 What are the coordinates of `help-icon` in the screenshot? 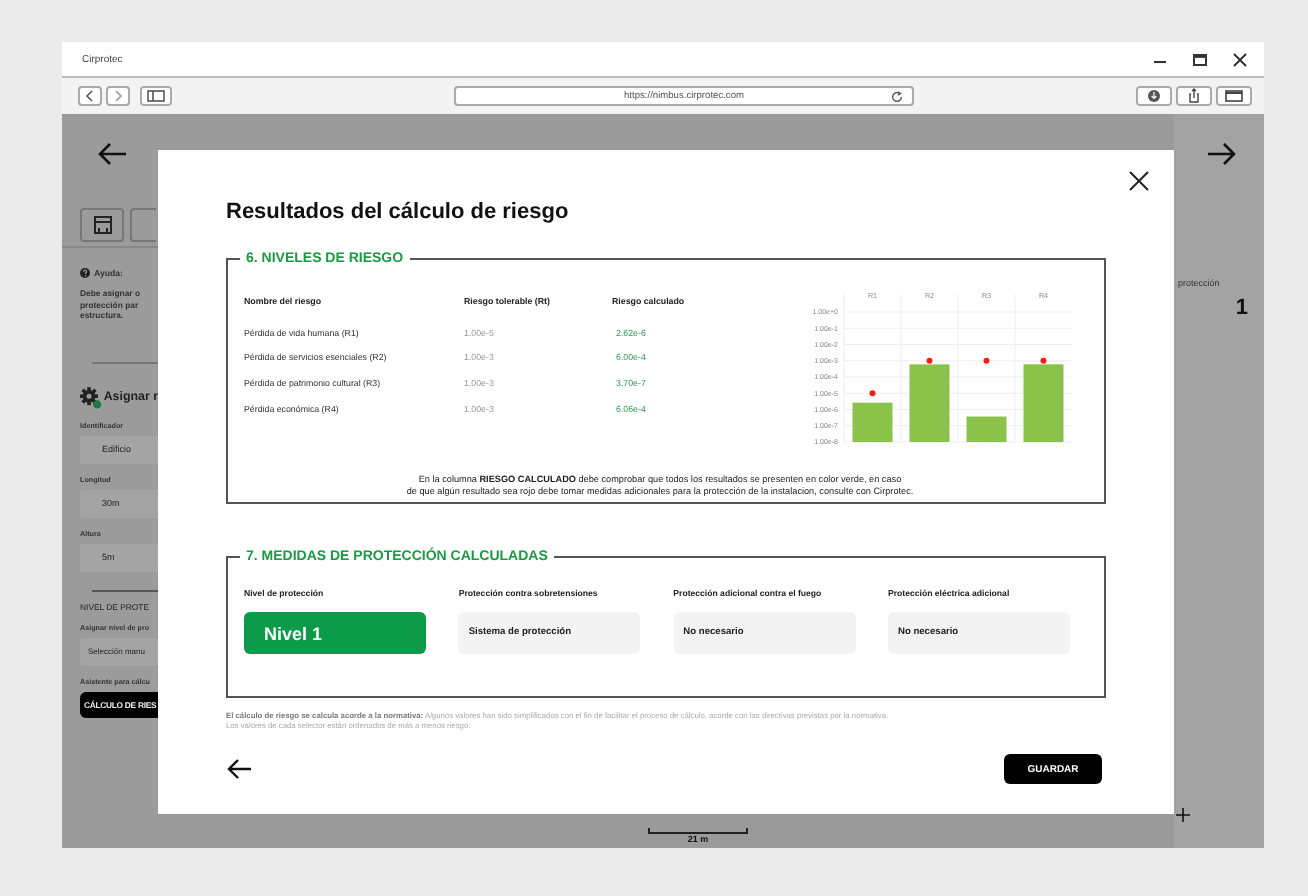 It's located at (85, 273).